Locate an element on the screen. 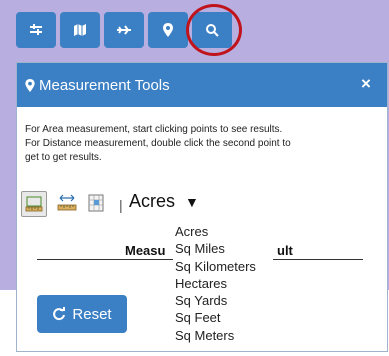  unit-option: Sq Yards is located at coordinates (223, 300).